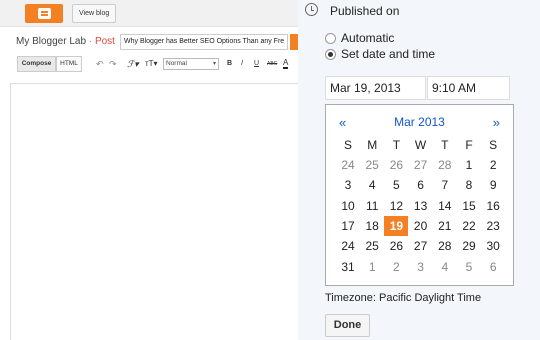 This screenshot has height=340, width=540. Describe the element at coordinates (176, 63) in the screenshot. I see `format-value: Normal` at that location.